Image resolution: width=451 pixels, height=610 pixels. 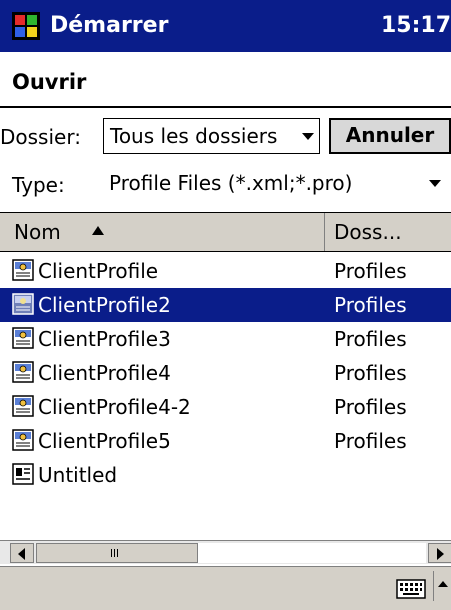 I want to click on folder-label: Dossier:, so click(x=40, y=137).